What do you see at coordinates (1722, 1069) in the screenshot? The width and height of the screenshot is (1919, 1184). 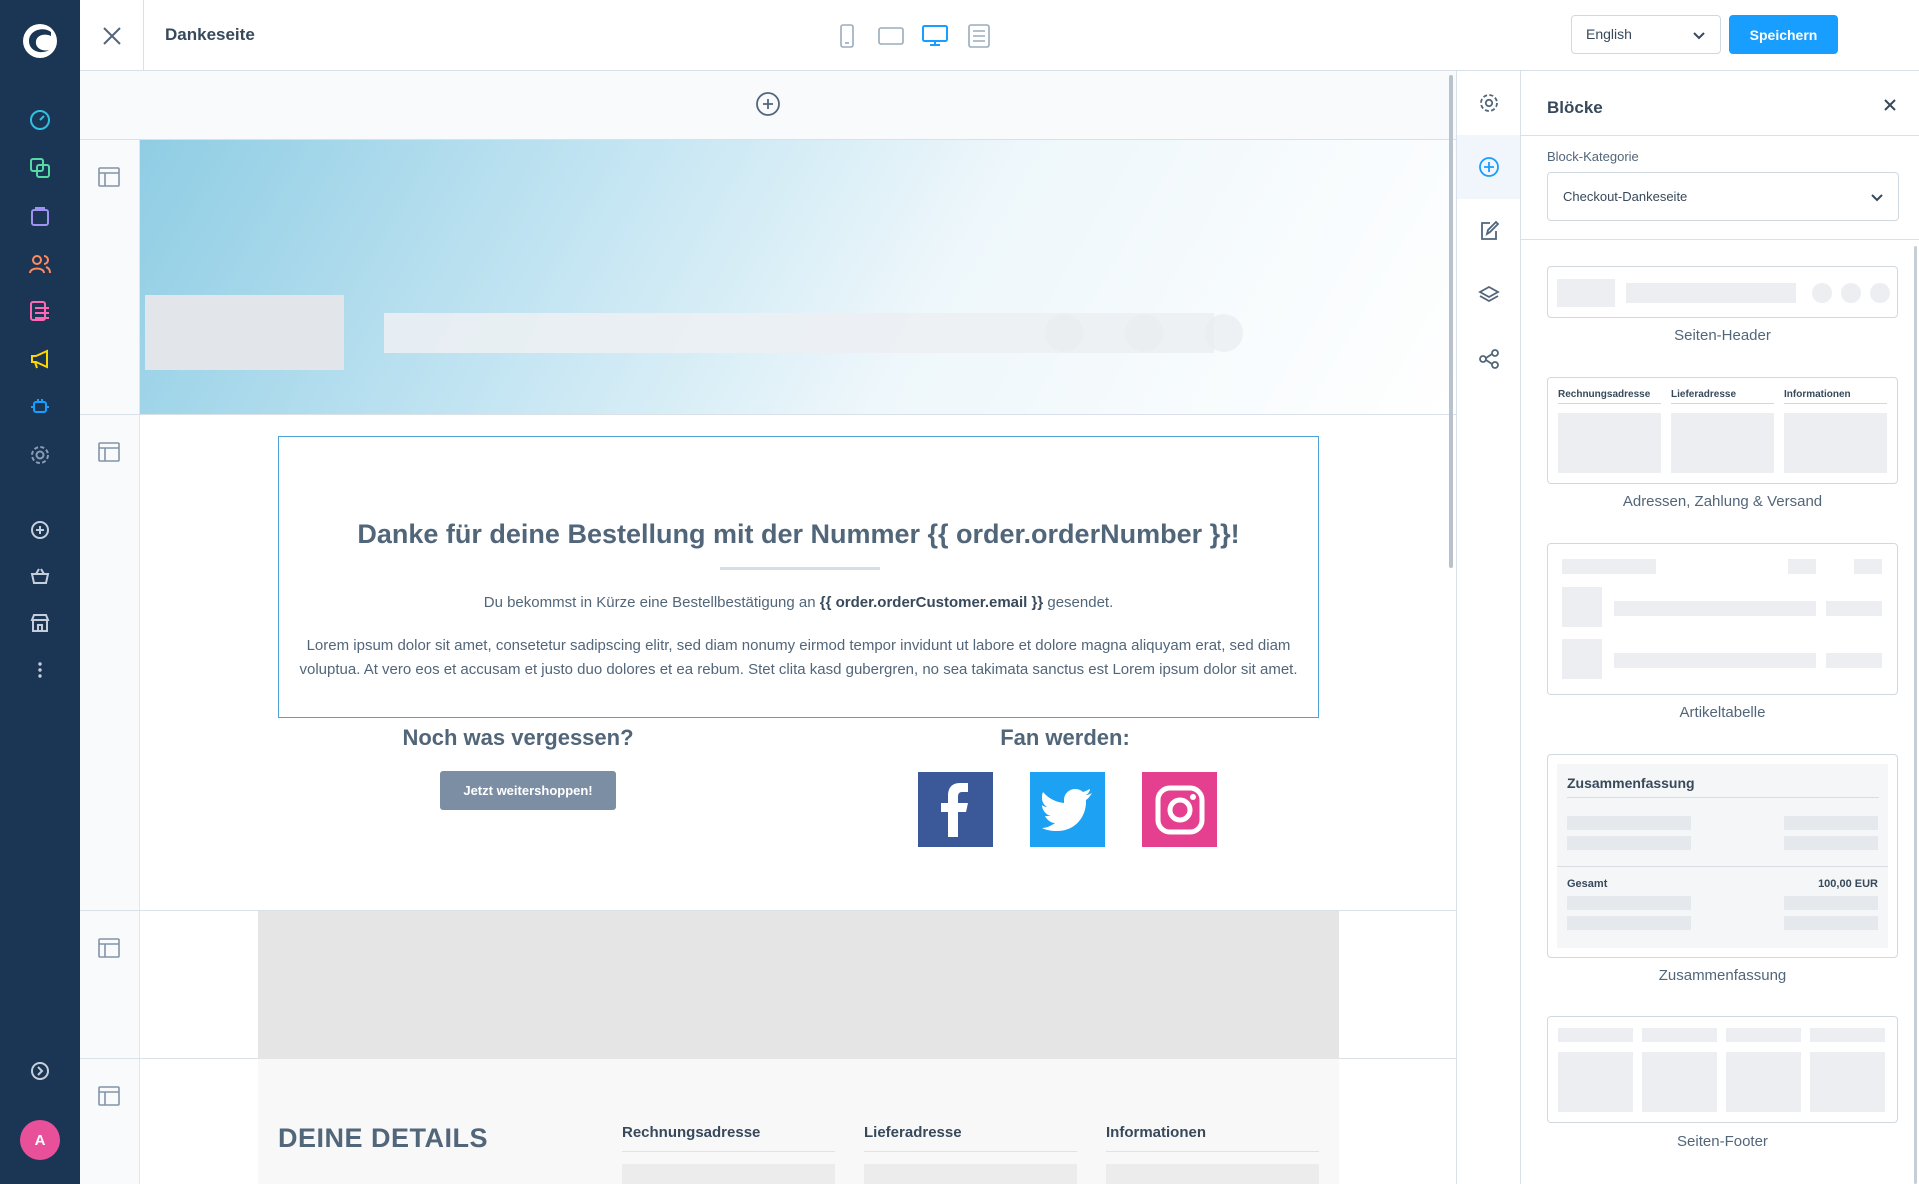 I see `block-card-page-footer` at bounding box center [1722, 1069].